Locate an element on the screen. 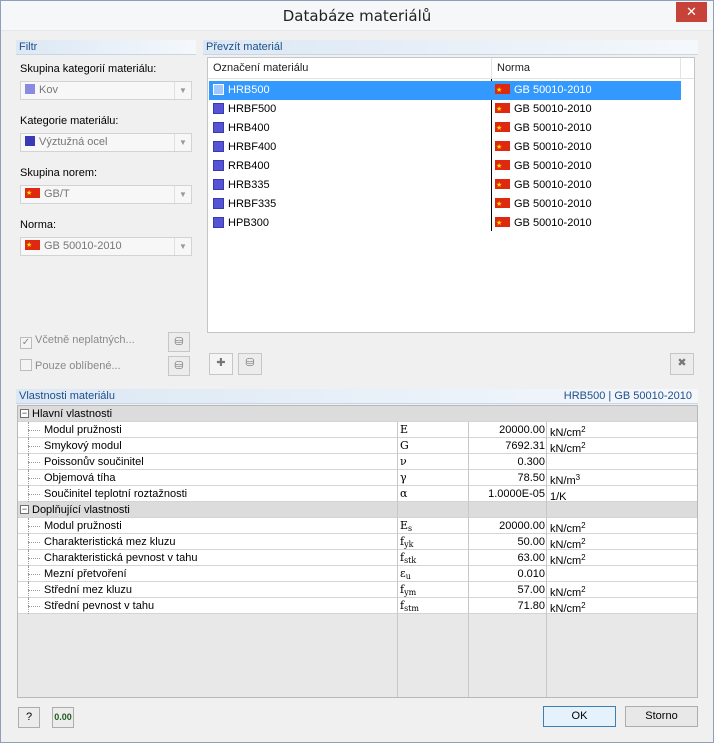 The width and height of the screenshot is (714, 743). list-item: HRBF500 GB 50010-2010 is located at coordinates (445, 109).